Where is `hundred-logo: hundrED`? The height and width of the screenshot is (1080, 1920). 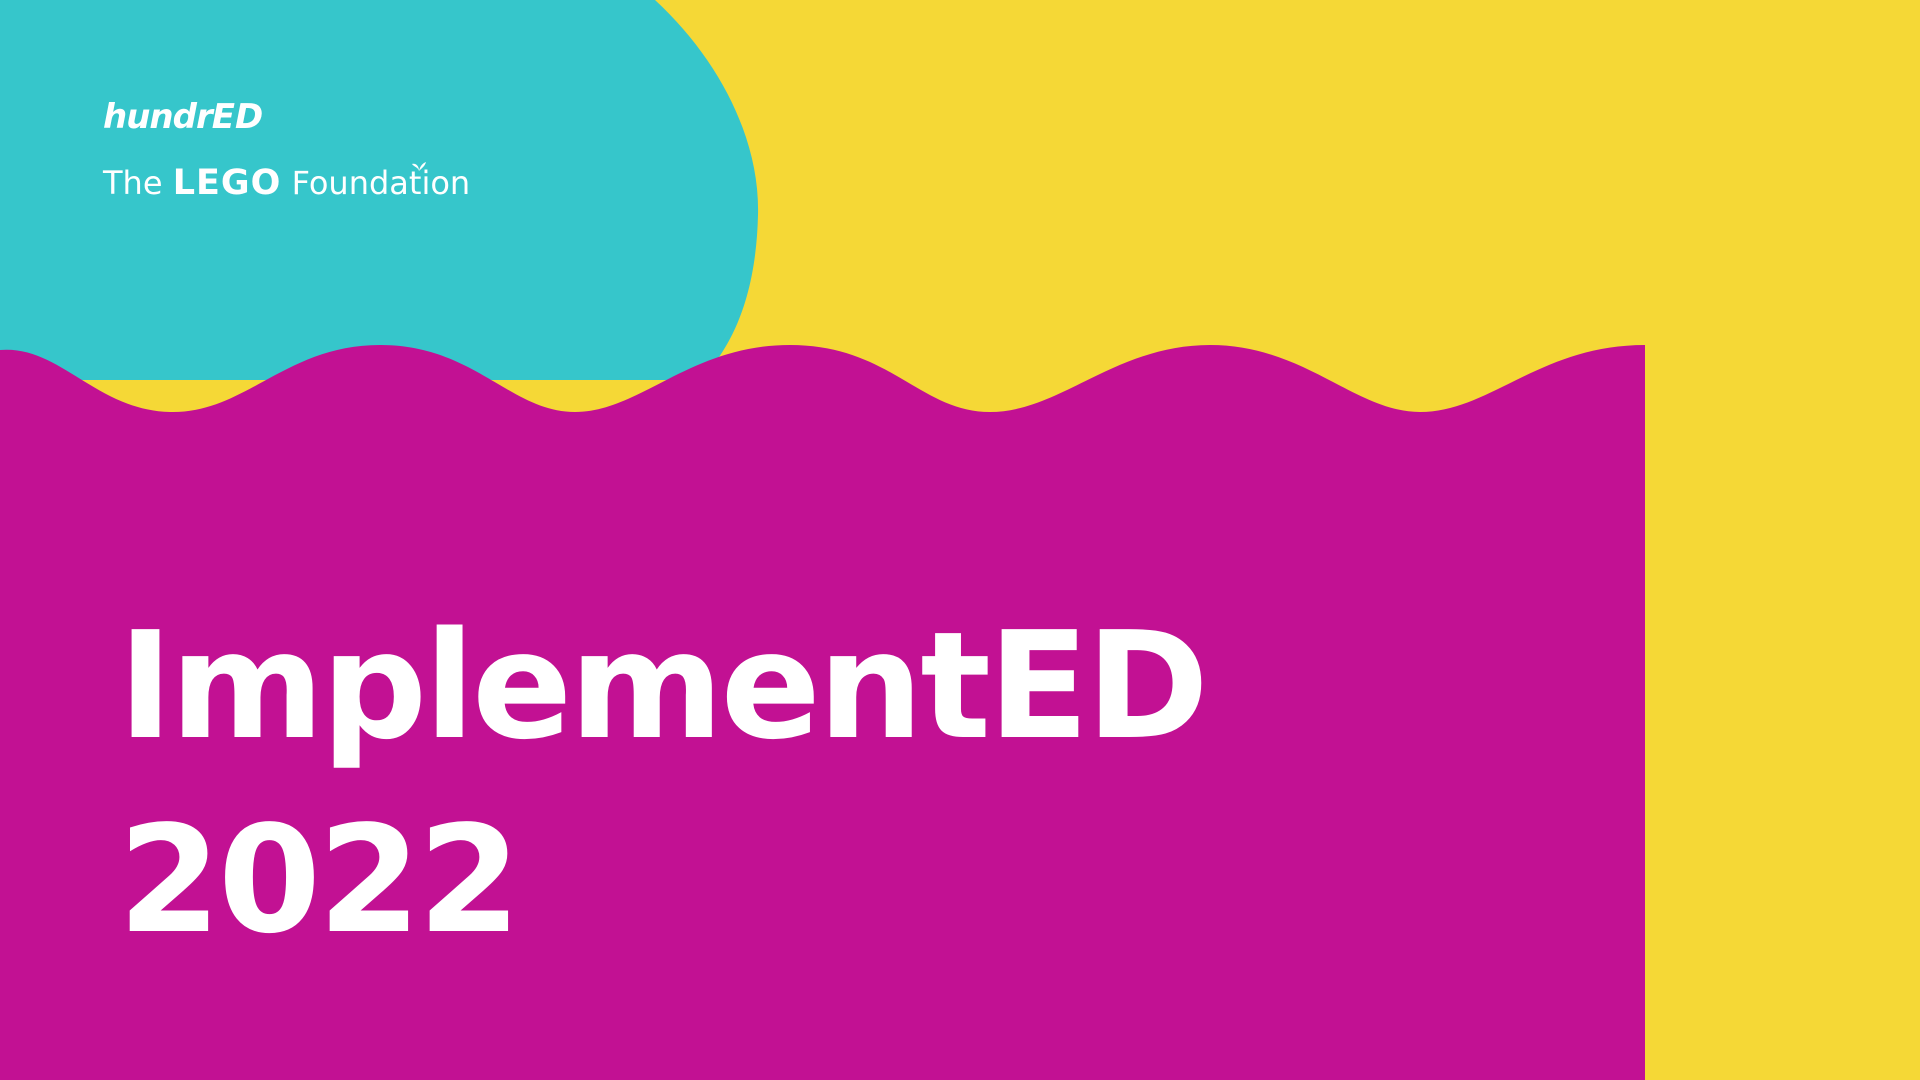 hundred-logo: hundrED is located at coordinates (183, 117).